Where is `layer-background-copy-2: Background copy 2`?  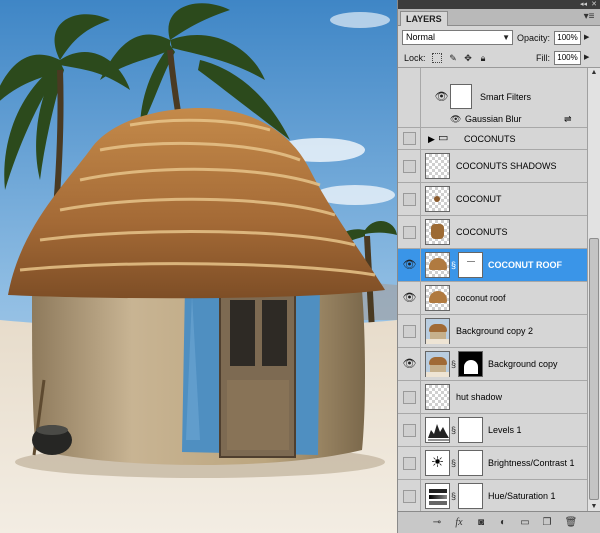 layer-background-copy-2: Background copy 2 is located at coordinates (492, 331).